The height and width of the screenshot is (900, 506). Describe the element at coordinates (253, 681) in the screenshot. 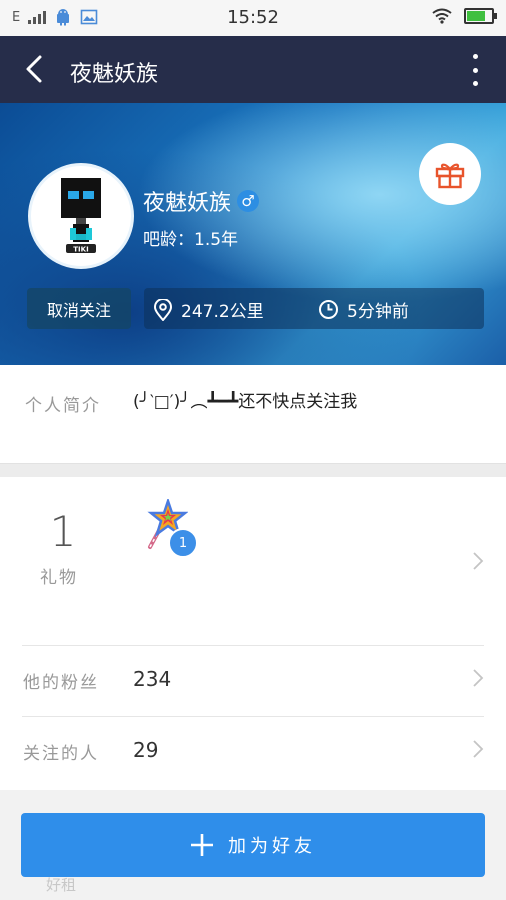

I see `fans-row: 他的粉丝 234` at that location.